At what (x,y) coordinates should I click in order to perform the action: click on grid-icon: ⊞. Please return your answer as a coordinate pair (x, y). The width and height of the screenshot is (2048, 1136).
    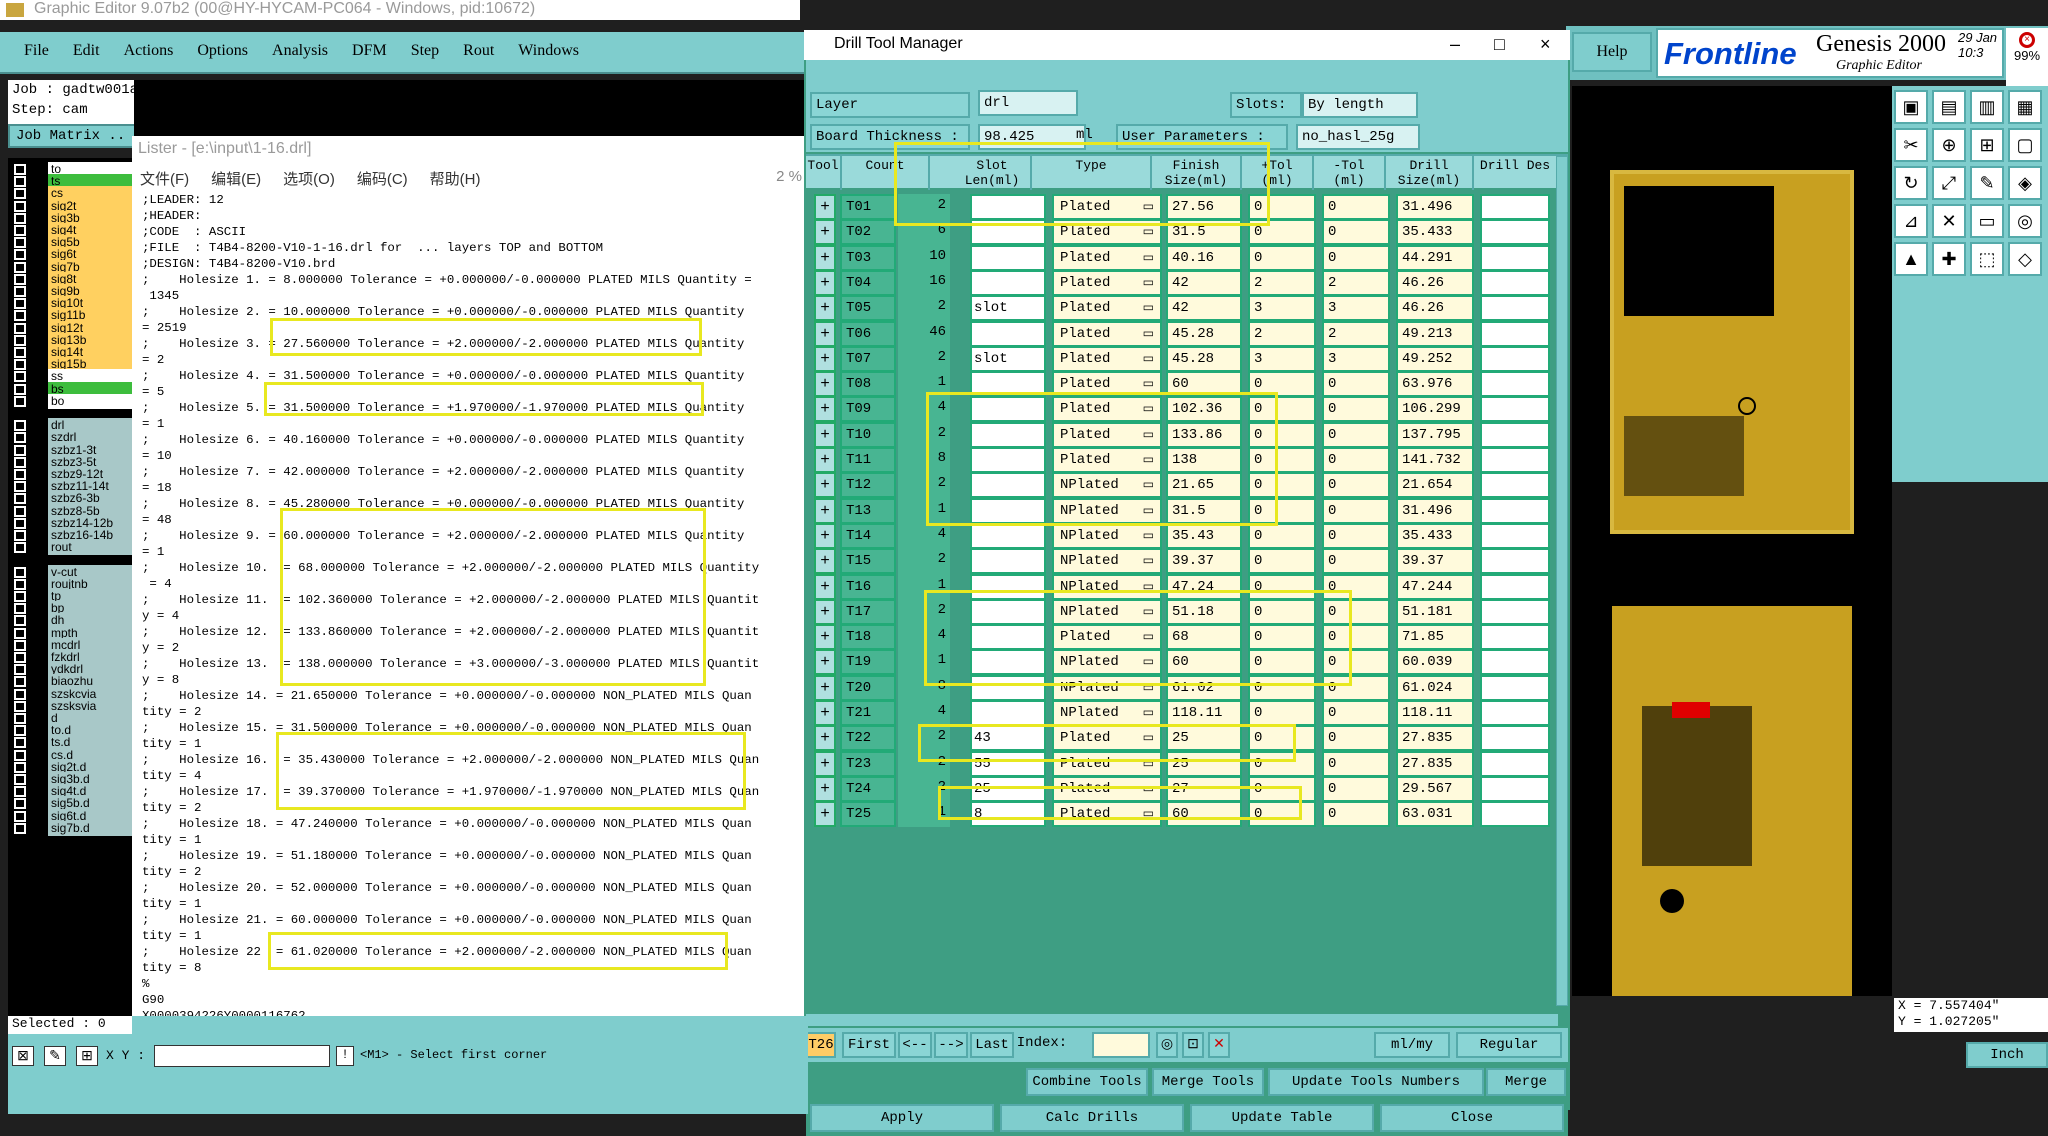
    Looking at the image, I should click on (87, 1056).